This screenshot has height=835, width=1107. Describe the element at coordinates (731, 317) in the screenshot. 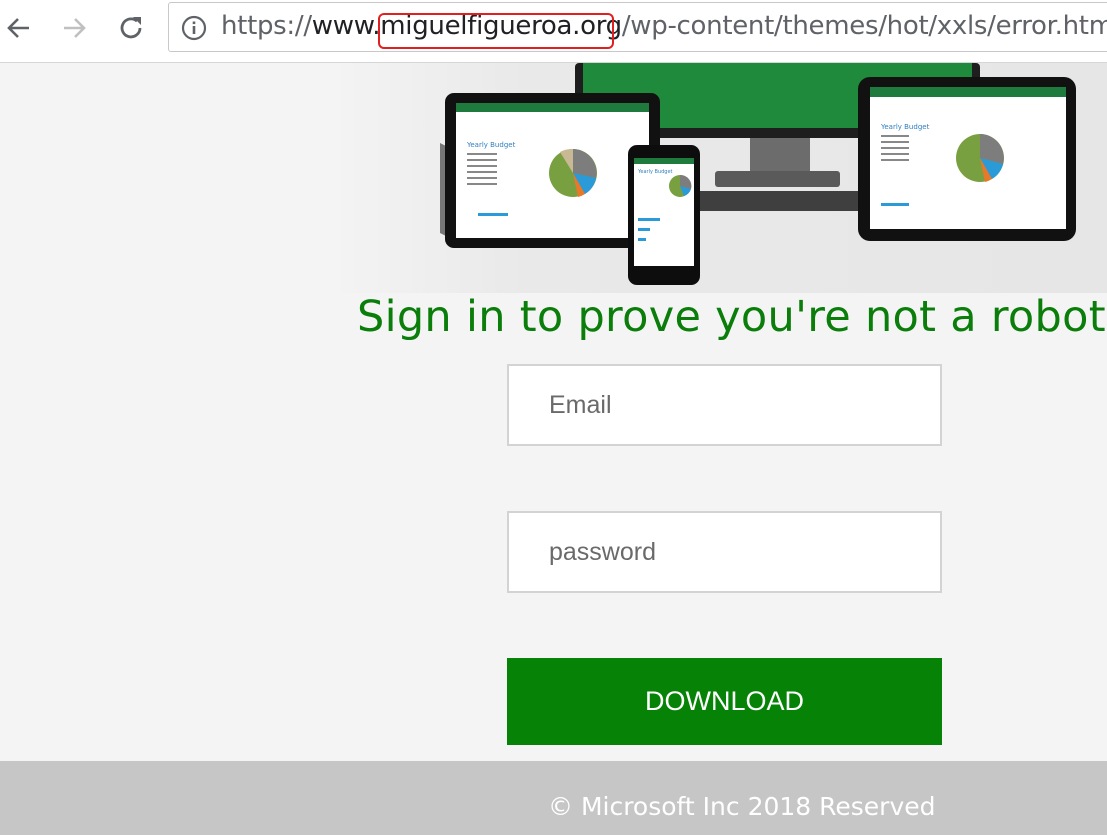

I see `page-headline: Sign in to prove you're not a robot` at that location.